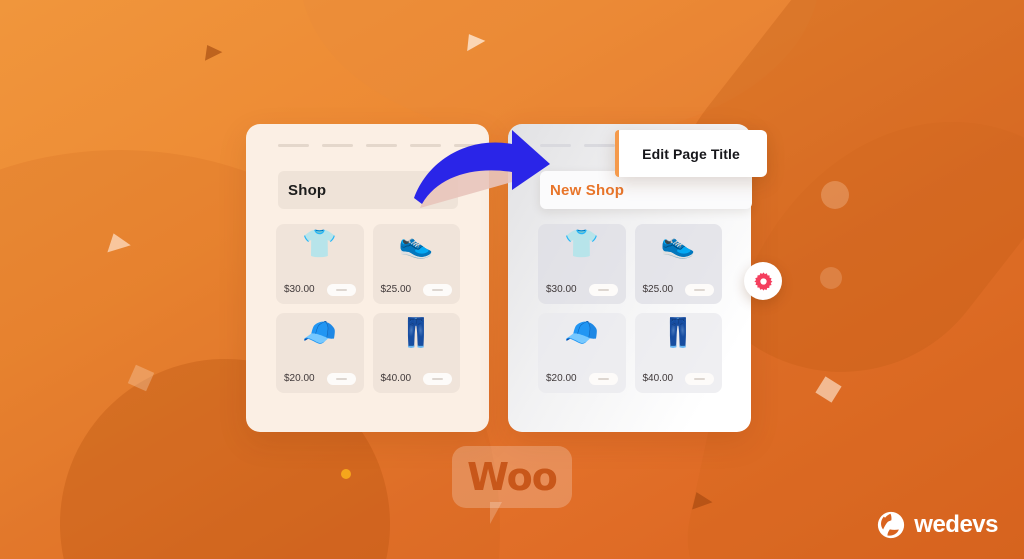 This screenshot has width=1024, height=559. What do you see at coordinates (346, 474) in the screenshot?
I see `dot-yellow` at bounding box center [346, 474].